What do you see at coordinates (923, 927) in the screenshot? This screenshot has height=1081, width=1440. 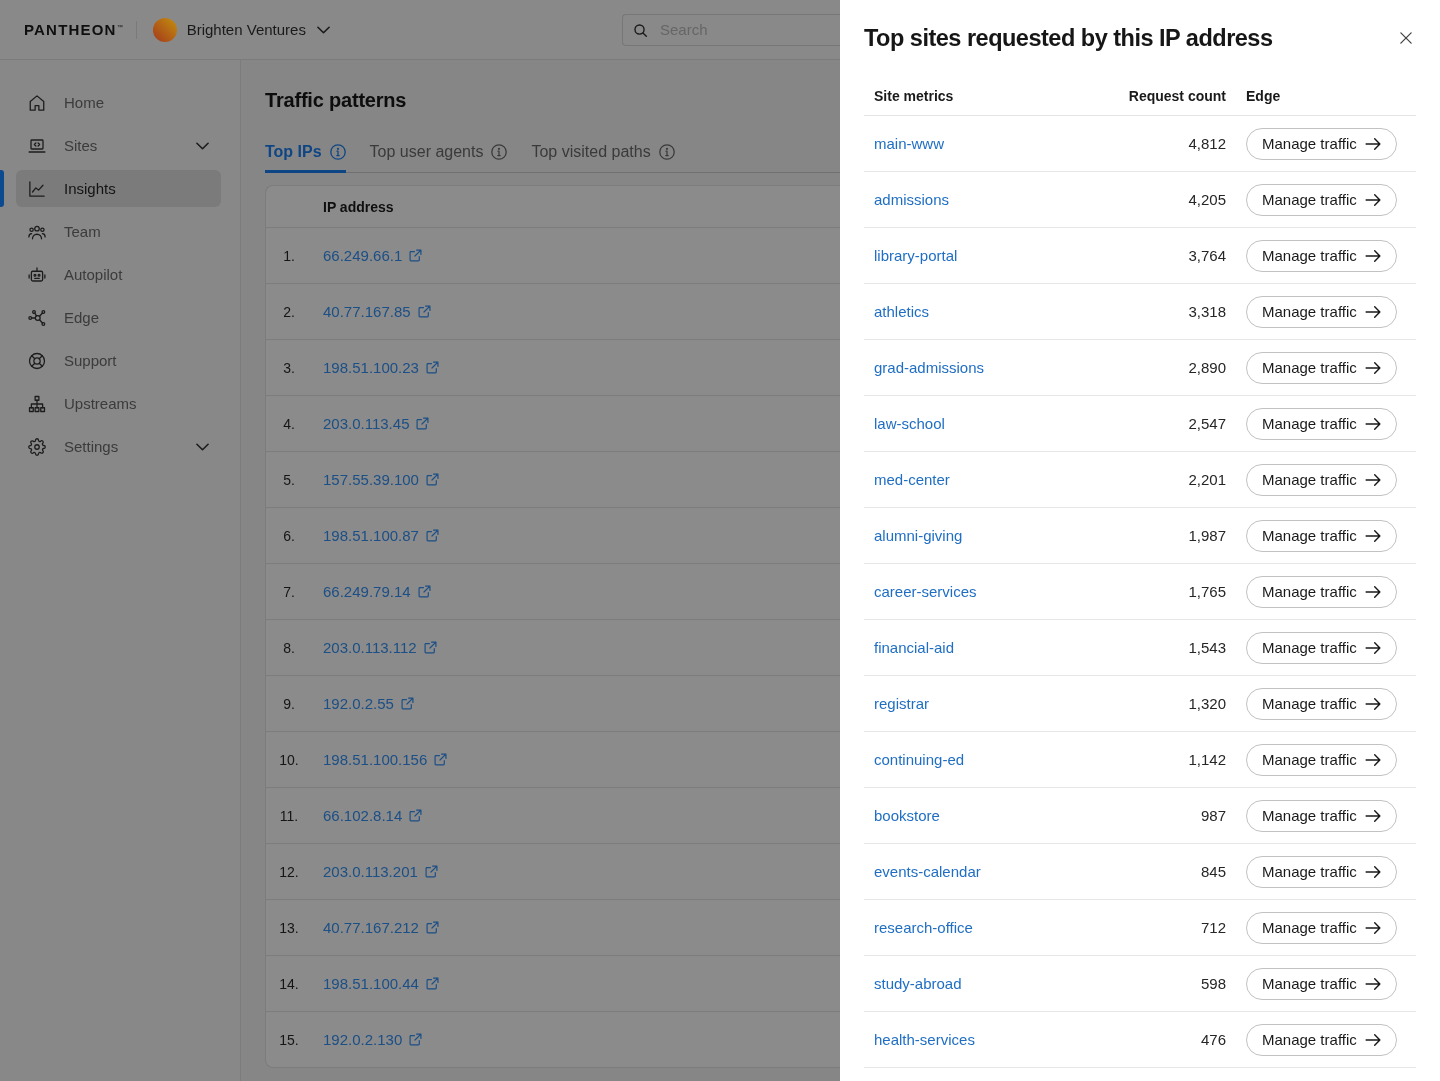 I see `site-link: research-office` at bounding box center [923, 927].